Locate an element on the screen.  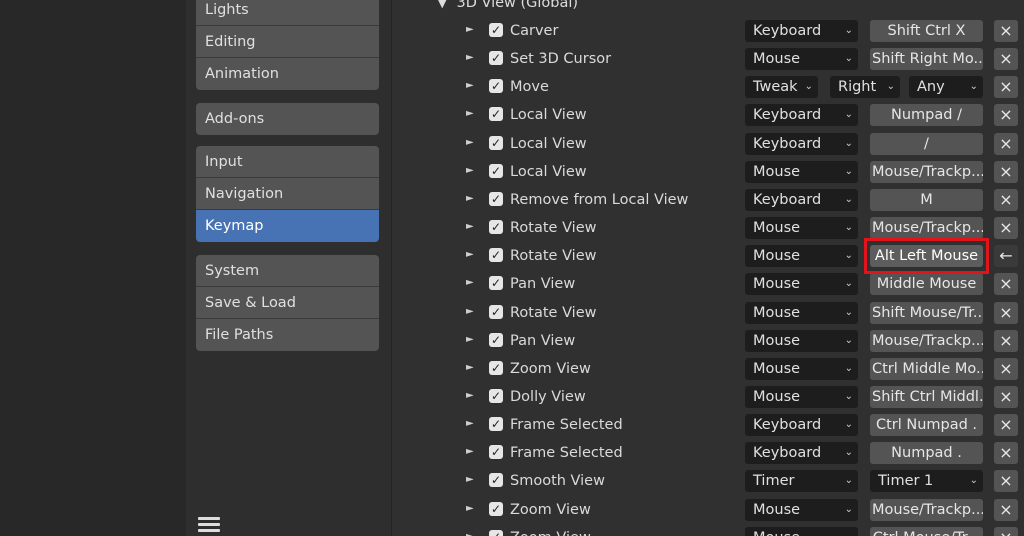
sidebar-item-file-paths: File Paths is located at coordinates (287, 335).